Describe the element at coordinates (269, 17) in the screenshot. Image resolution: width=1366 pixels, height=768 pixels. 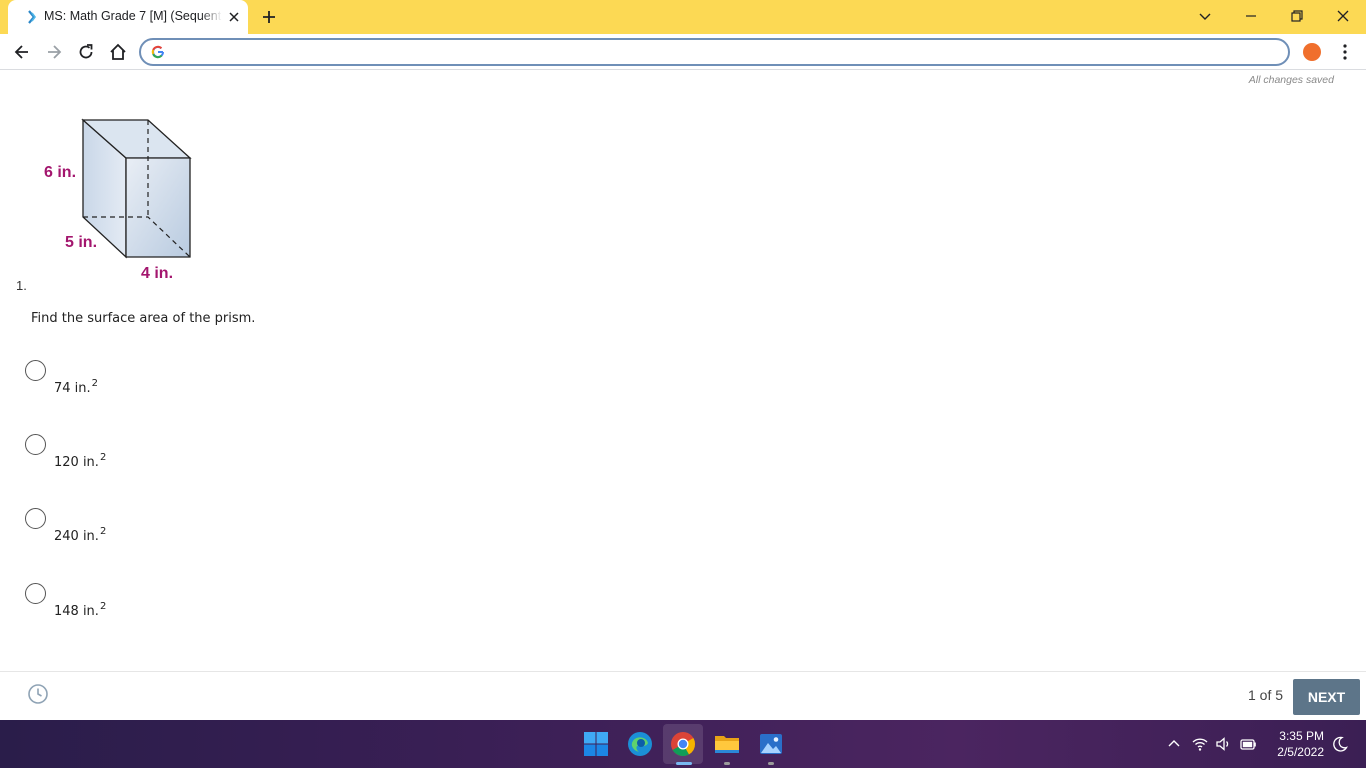
I see `new-tab-icon` at that location.